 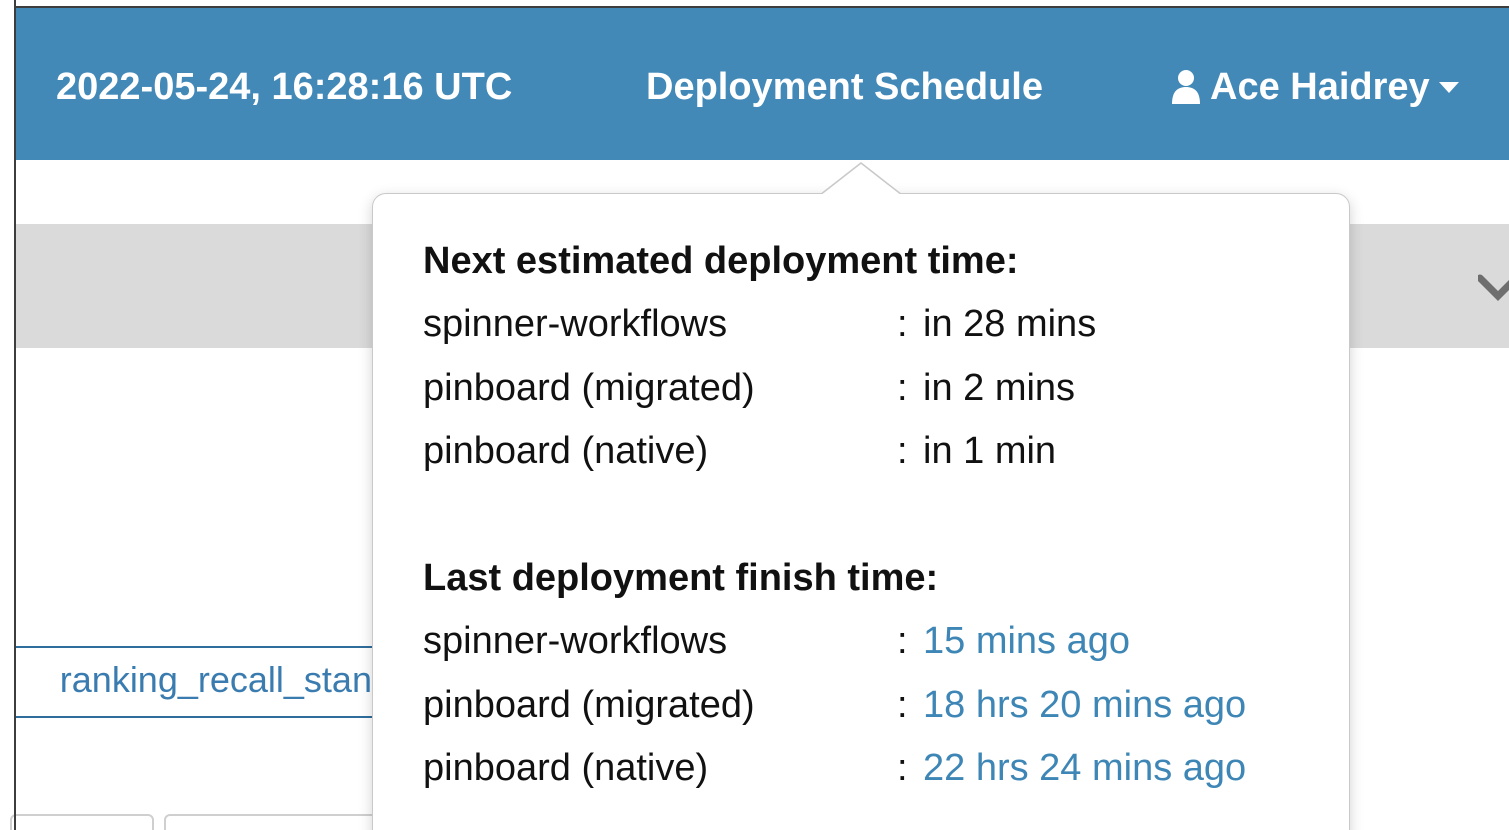 I want to click on popover-arrow, so click(x=861, y=179).